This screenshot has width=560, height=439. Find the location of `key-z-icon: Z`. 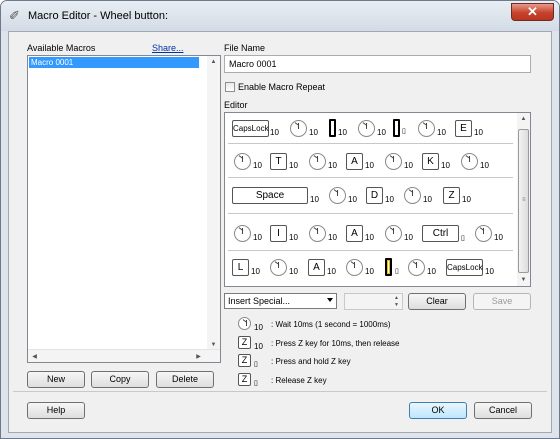

key-z-icon: Z is located at coordinates (244, 342).